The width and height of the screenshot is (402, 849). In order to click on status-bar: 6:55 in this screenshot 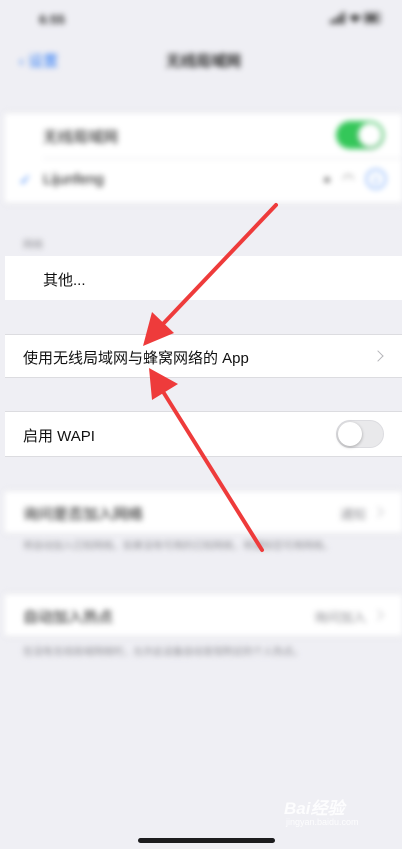, I will do `click(203, 20)`.